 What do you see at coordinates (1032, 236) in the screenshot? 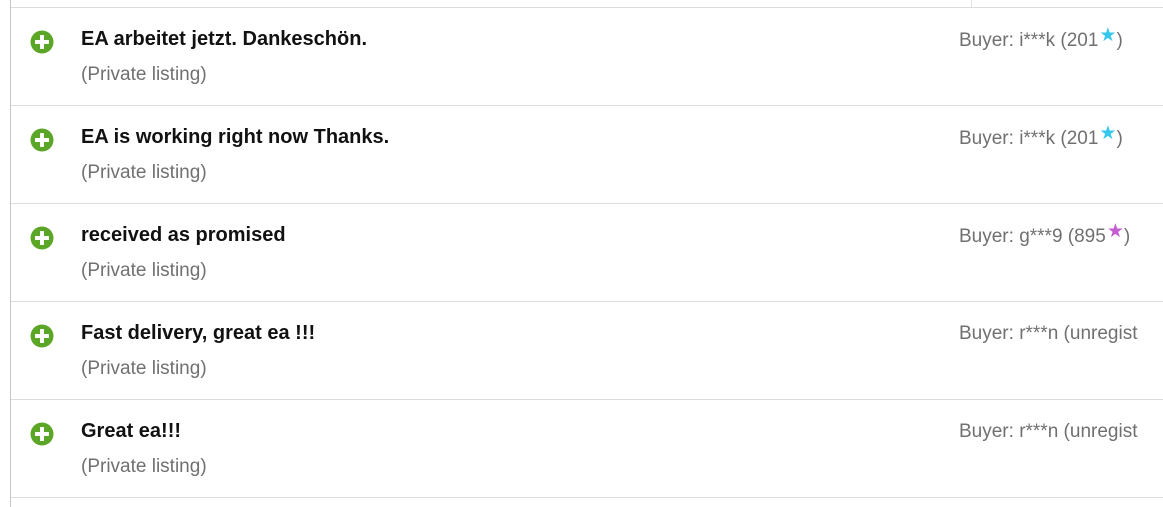
I see `buyer-label: Buyer: g***9 (895` at bounding box center [1032, 236].